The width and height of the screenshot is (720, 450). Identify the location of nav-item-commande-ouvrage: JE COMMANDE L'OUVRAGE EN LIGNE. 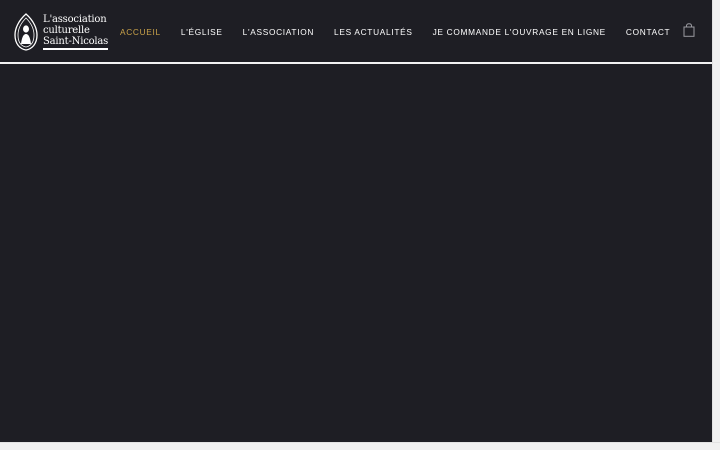
(519, 32).